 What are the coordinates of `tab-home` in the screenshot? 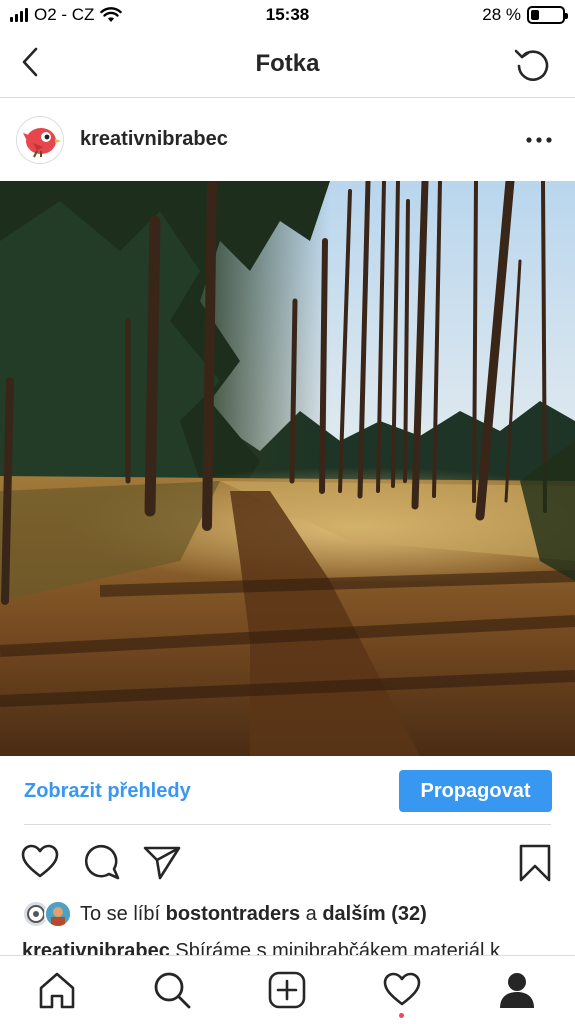 It's located at (57, 990).